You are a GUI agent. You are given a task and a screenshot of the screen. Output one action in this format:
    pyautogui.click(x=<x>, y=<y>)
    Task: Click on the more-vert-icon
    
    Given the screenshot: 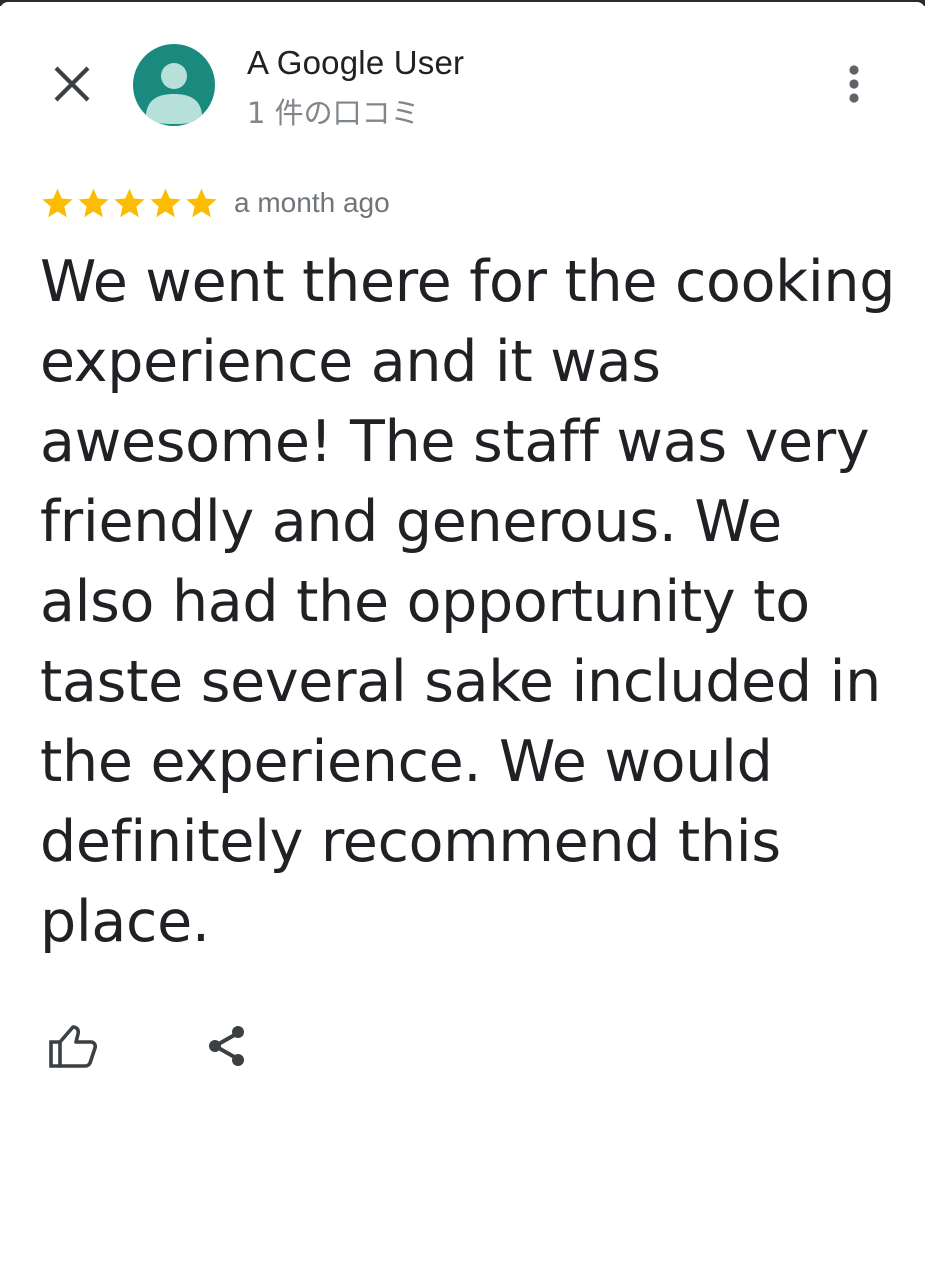 What is the action you would take?
    pyautogui.click(x=854, y=84)
    